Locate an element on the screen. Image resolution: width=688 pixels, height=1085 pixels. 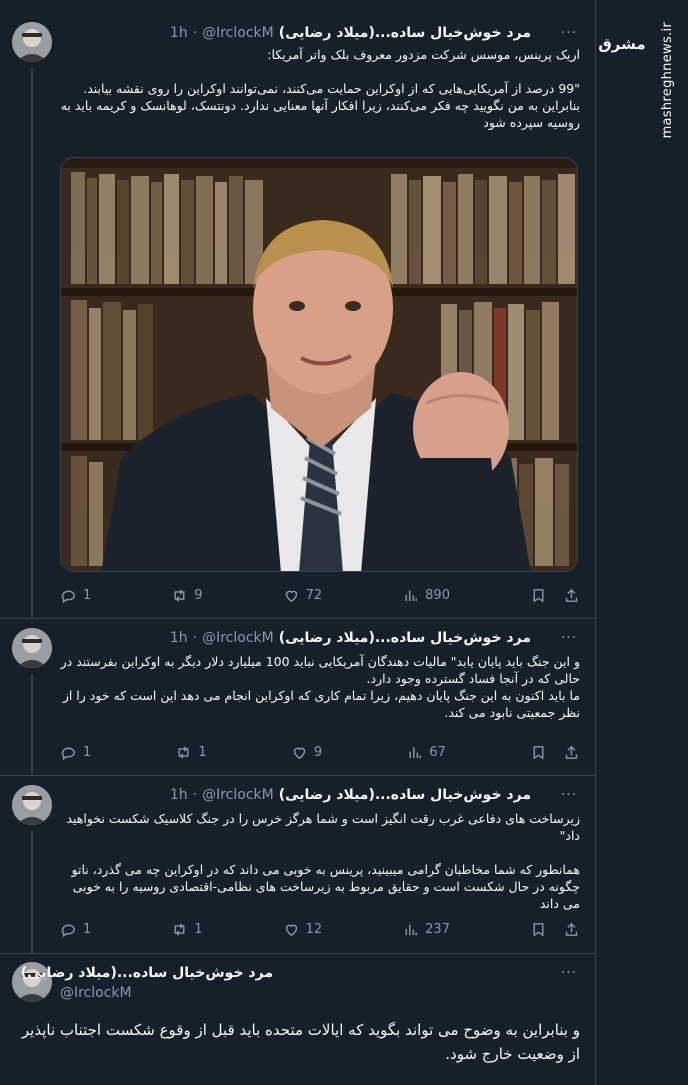
tweet-header: مرد خوش‌خیال ساده...(میلاد رضایی) is located at coordinates (147, 973).